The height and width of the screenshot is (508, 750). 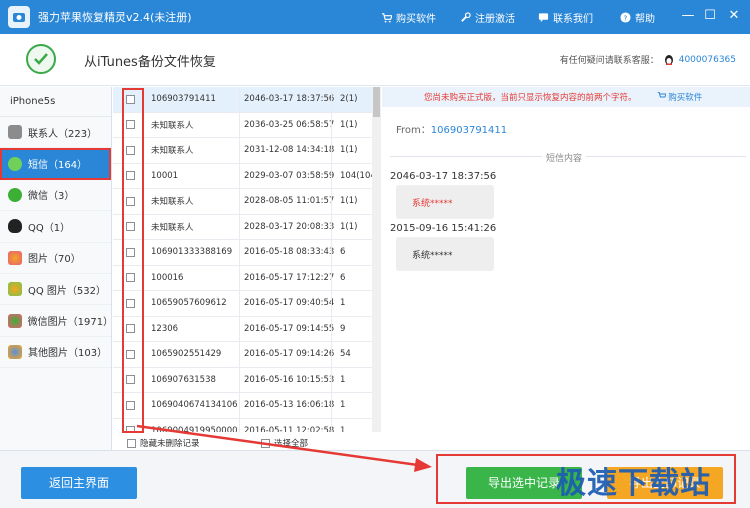 What do you see at coordinates (163, 443) in the screenshot?
I see `hide-deleted-option: 隐藏未删除记录` at bounding box center [163, 443].